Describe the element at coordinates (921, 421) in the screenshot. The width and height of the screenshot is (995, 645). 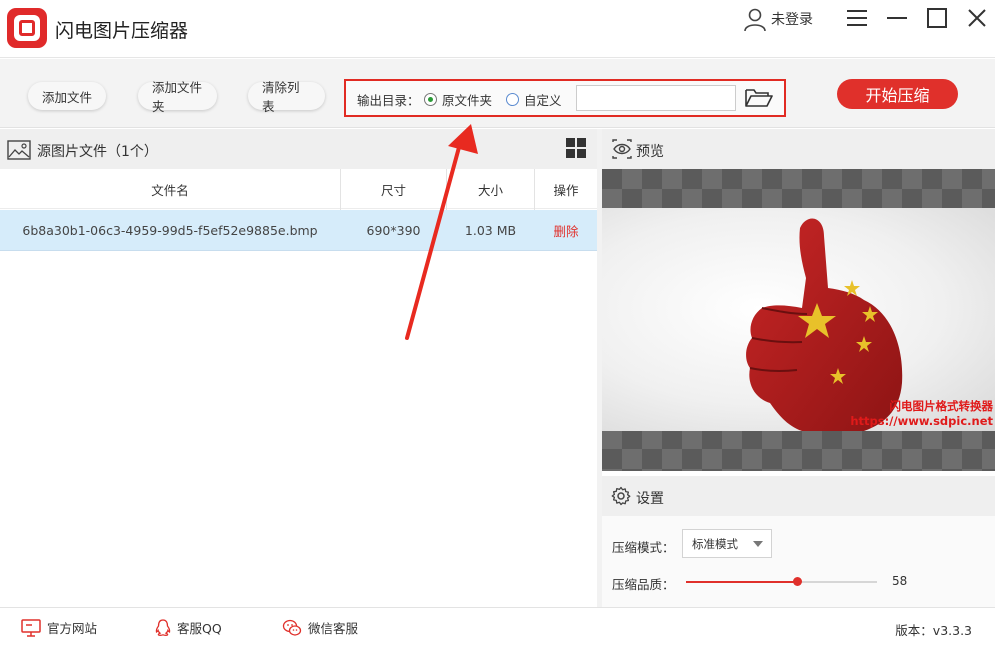
I see `watermark-url: https://www.sdpic.net` at that location.